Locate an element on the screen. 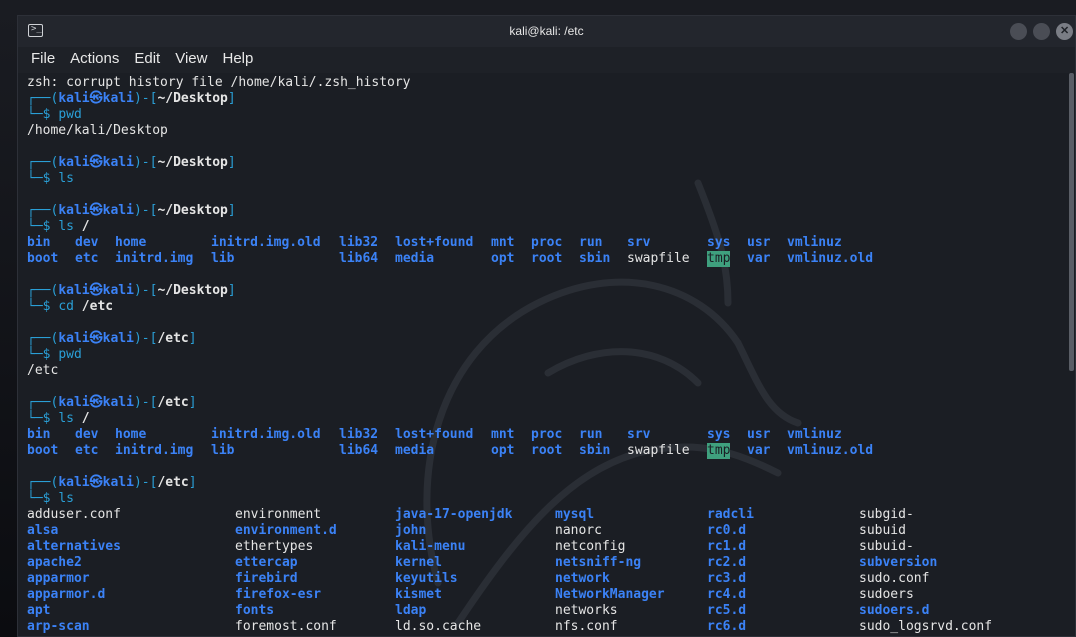 This screenshot has width=1076, height=637. listing-entry: NetworkManager is located at coordinates (610, 594).